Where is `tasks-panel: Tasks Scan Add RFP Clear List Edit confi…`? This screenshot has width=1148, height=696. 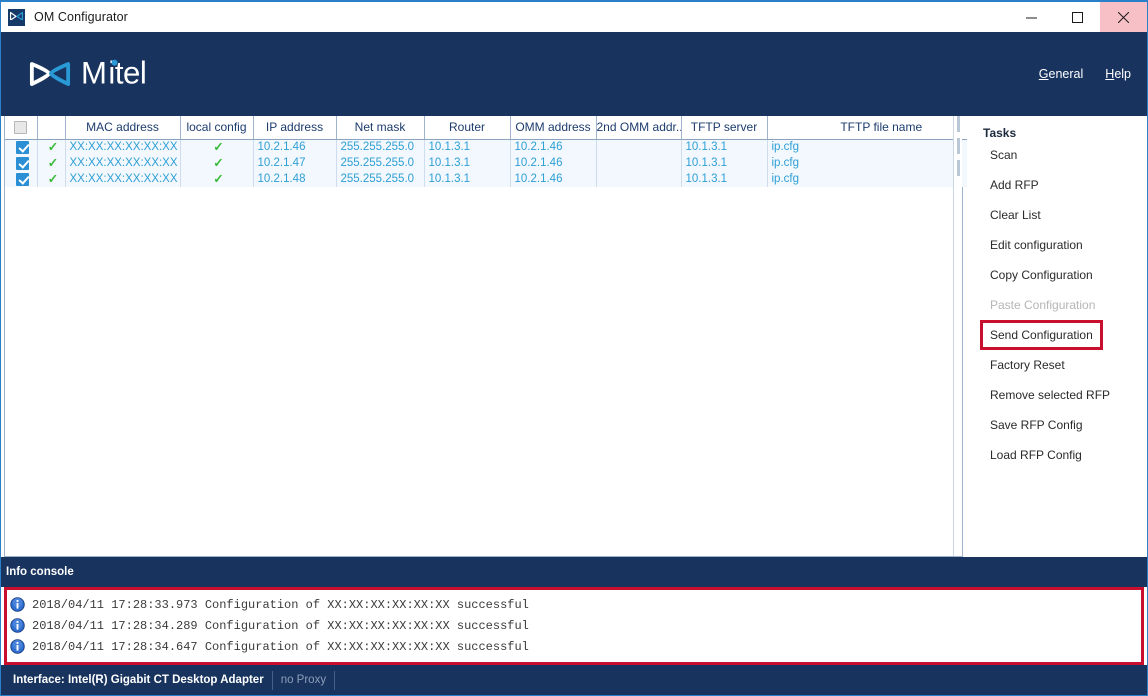
tasks-panel: Tasks Scan Add RFP Clear List Edit confi… is located at coordinates (1057, 336).